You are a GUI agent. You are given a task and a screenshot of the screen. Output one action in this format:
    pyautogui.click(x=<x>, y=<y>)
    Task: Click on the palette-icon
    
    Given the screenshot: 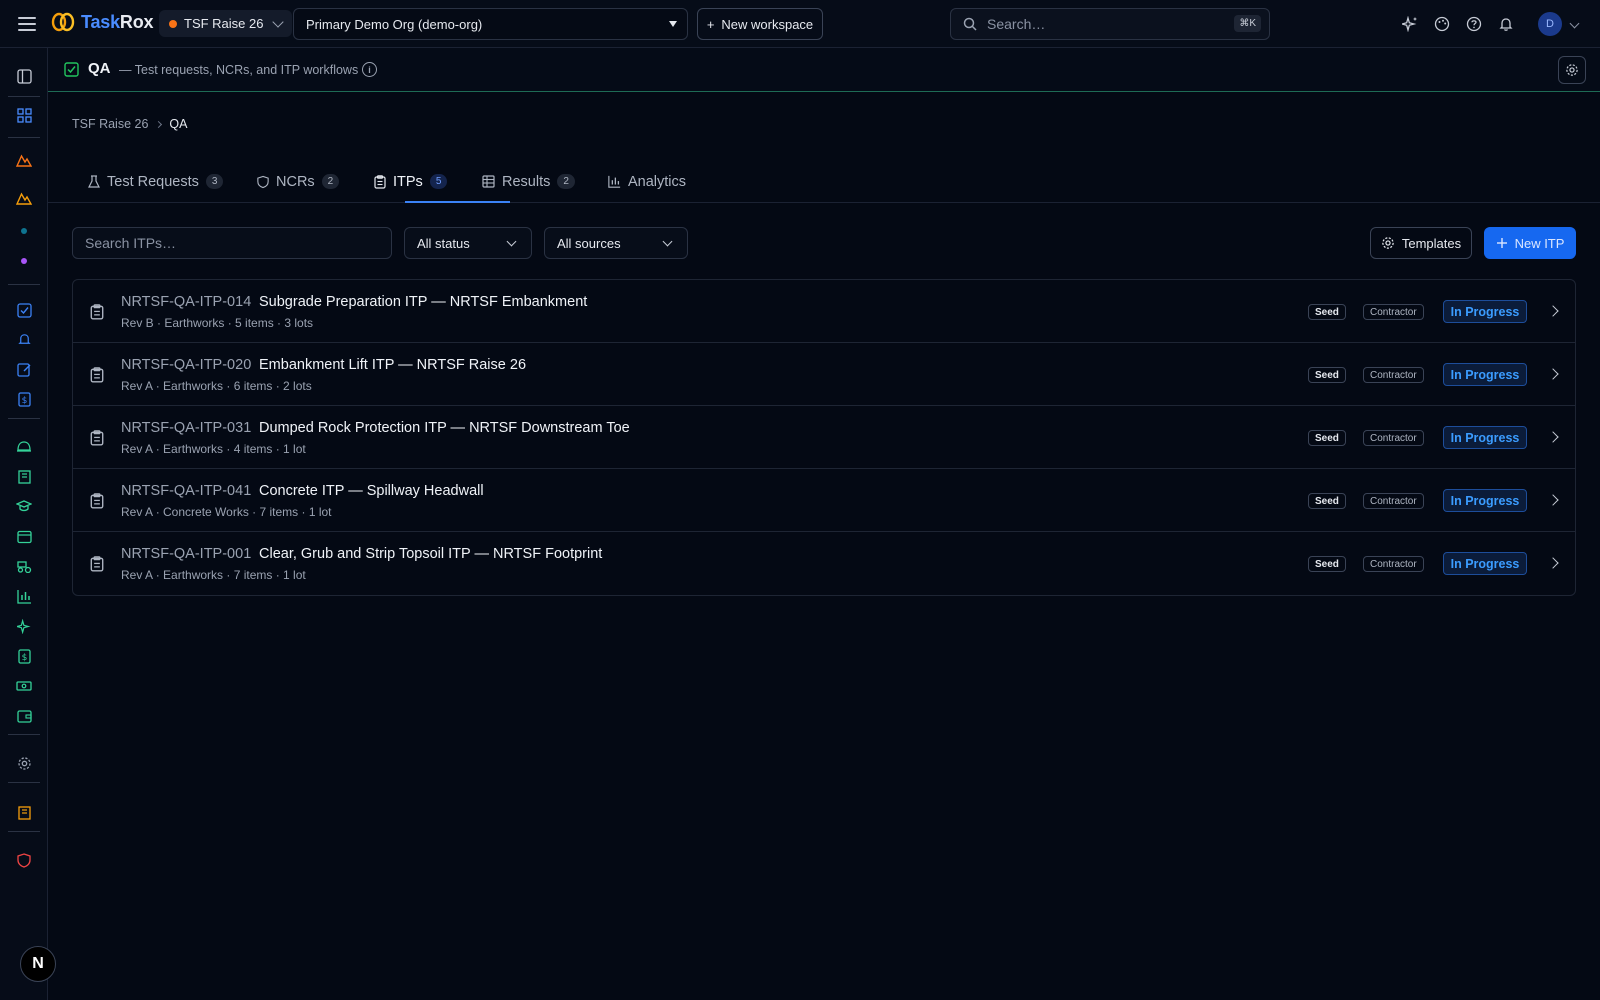 What is the action you would take?
    pyautogui.click(x=1442, y=24)
    